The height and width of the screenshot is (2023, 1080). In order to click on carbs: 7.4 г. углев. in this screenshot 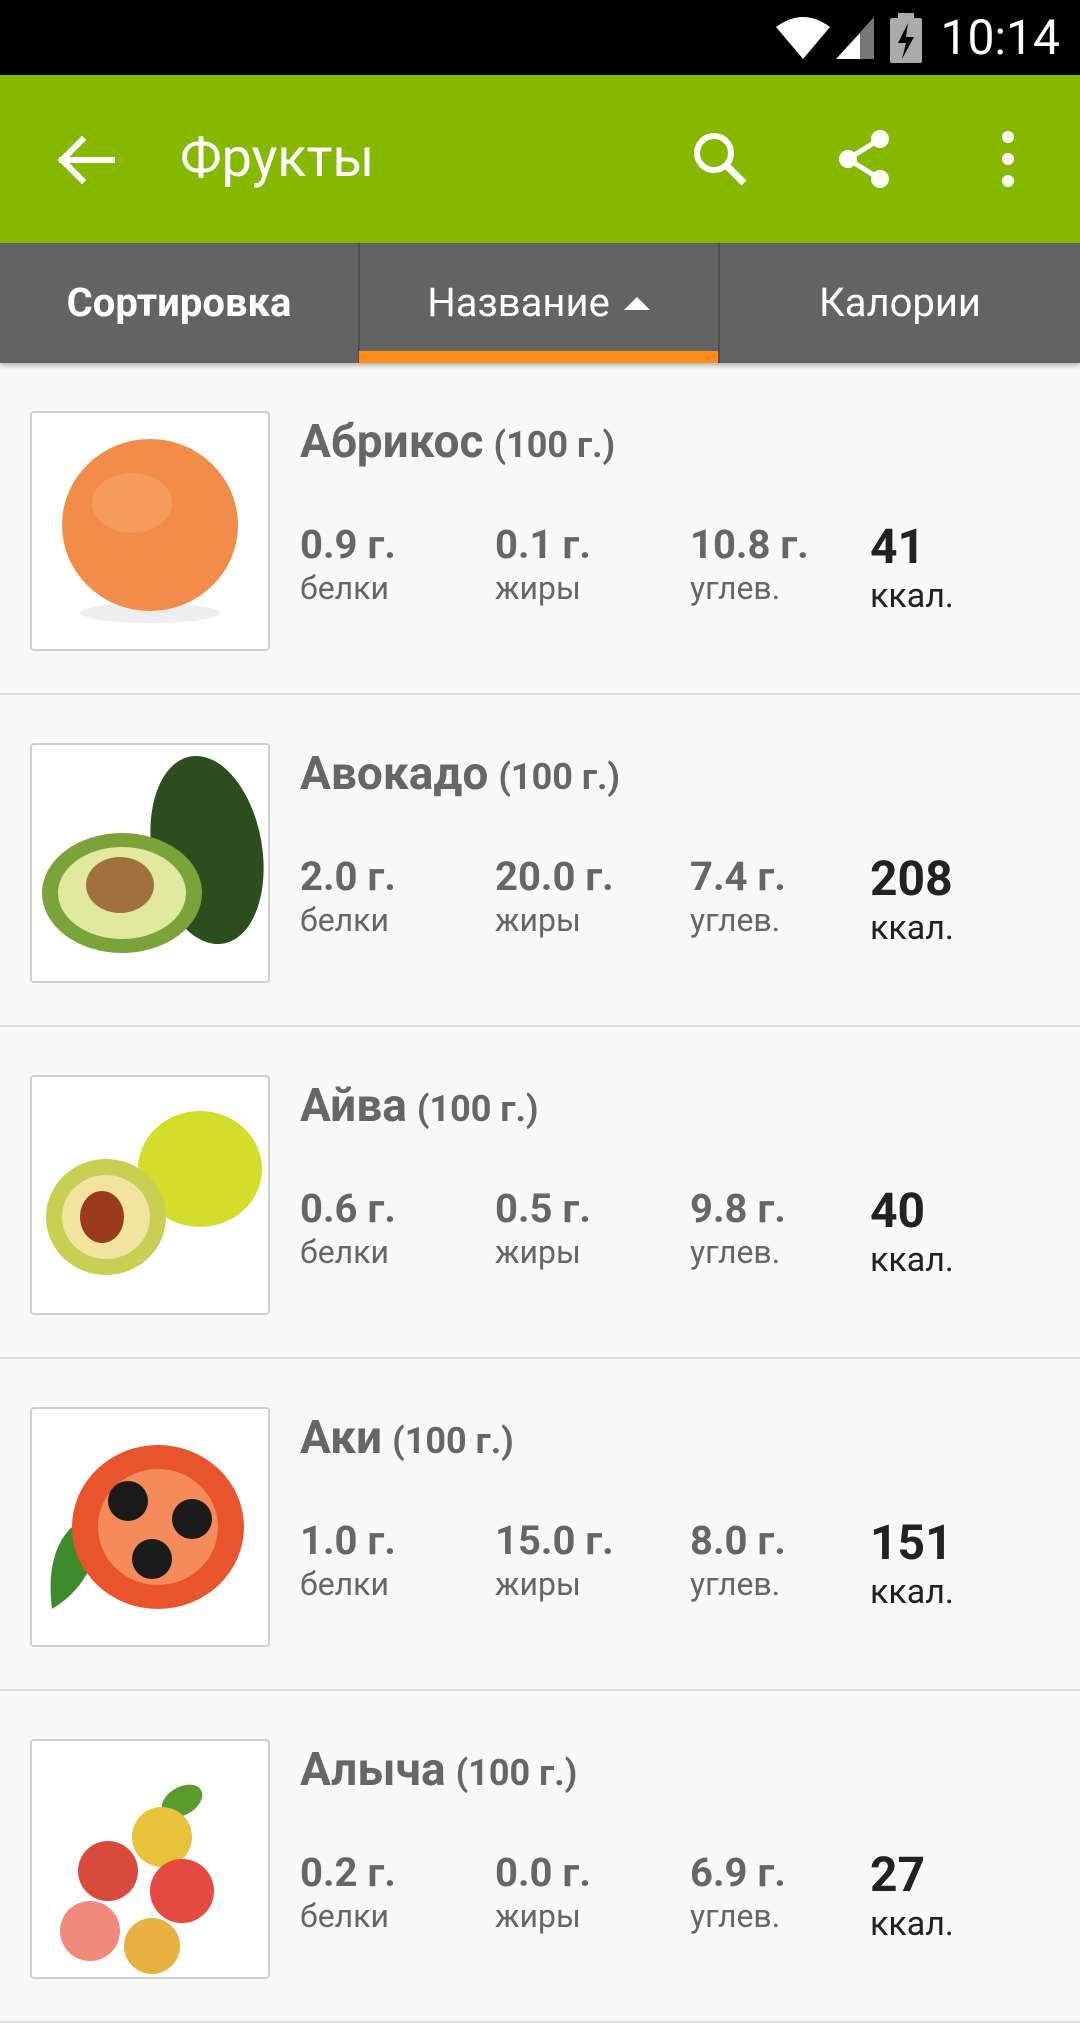, I will do `click(738, 896)`.